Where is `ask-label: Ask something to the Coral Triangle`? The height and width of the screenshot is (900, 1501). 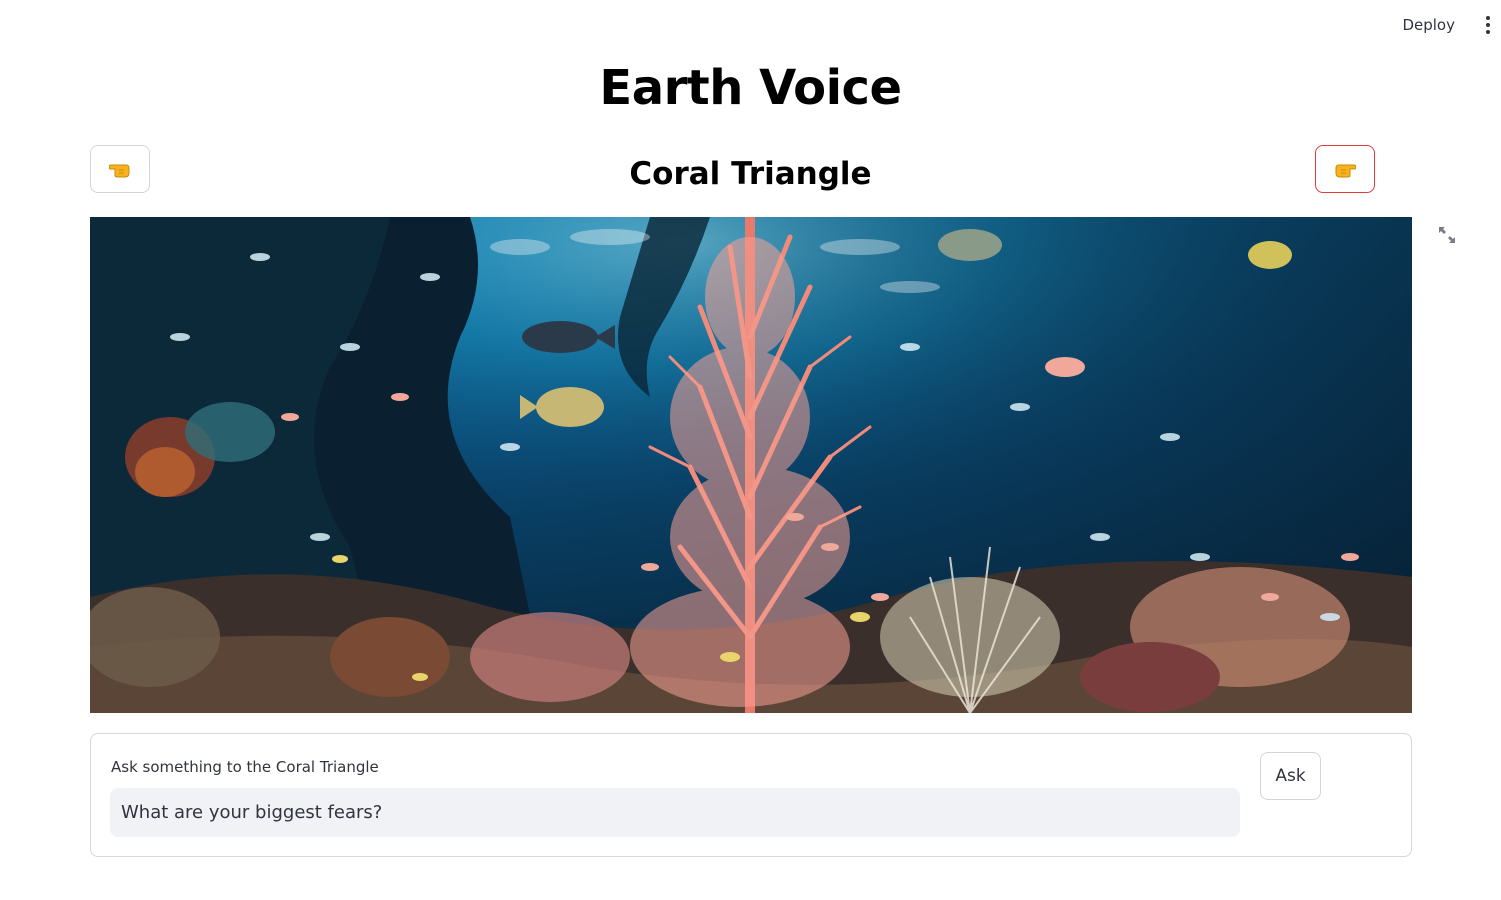 ask-label: Ask something to the Coral Triangle is located at coordinates (245, 767).